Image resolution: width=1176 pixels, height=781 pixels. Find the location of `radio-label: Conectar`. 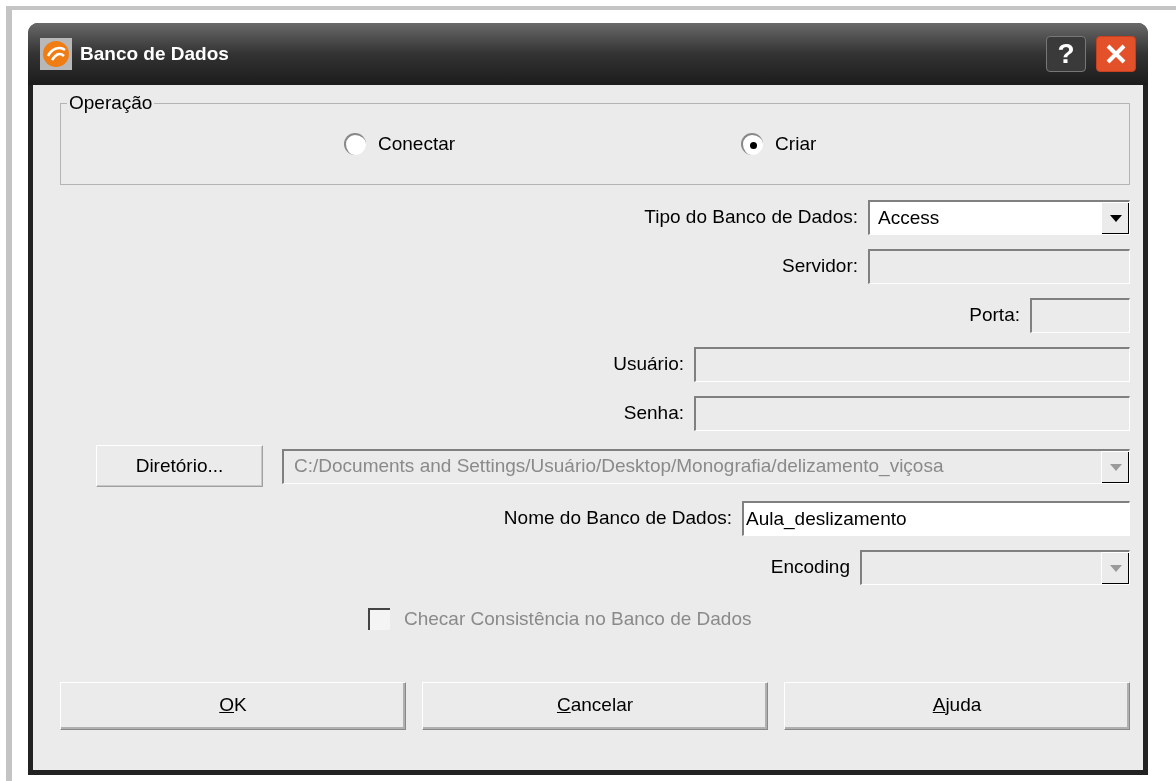

radio-label: Conectar is located at coordinates (417, 143).